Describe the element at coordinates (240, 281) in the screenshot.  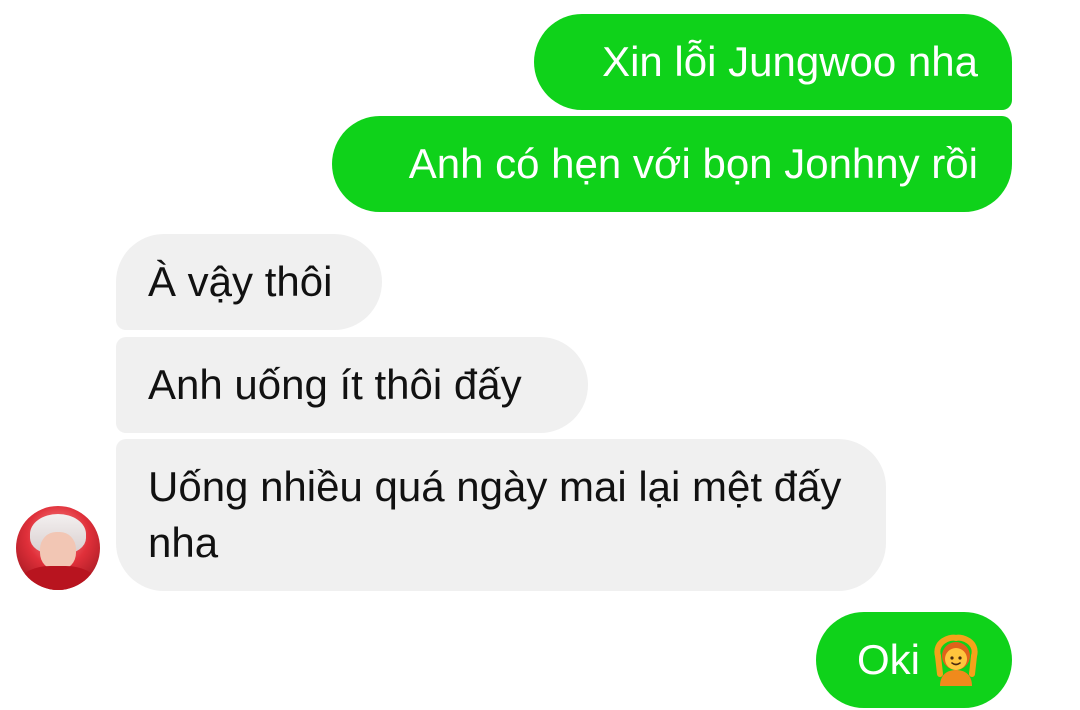
I see `message-text: À vậy thôi` at that location.